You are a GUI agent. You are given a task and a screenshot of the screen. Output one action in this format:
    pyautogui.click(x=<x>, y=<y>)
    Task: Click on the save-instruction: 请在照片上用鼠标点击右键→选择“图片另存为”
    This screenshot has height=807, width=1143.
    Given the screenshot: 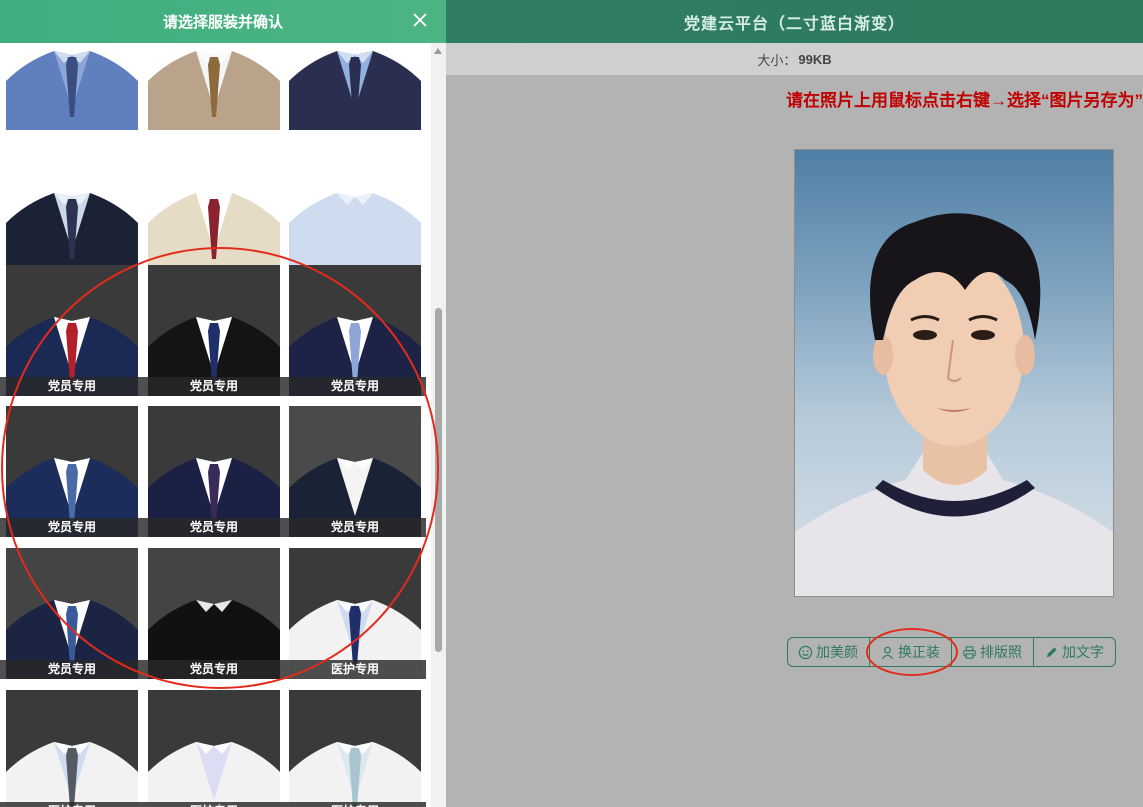 What is the action you would take?
    pyautogui.click(x=964, y=100)
    